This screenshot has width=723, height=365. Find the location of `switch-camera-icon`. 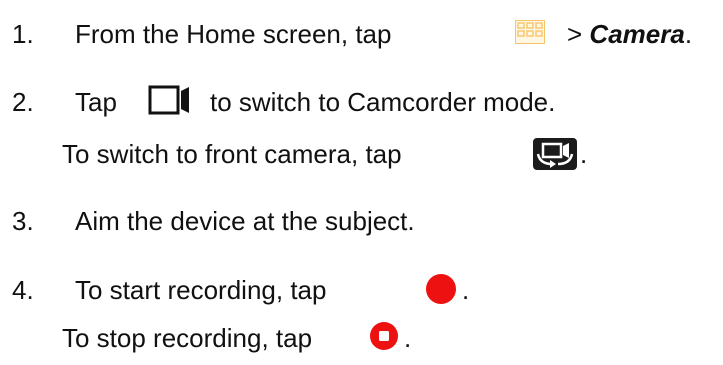

switch-camera-icon is located at coordinates (555, 154).